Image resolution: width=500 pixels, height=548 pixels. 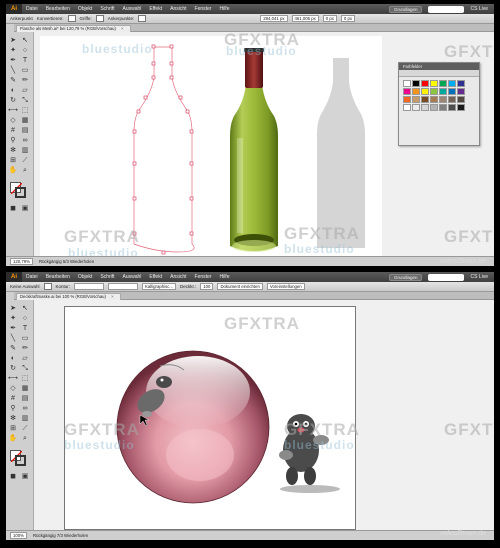 I want to click on graph-tool-icon: ▥, so click(x=25, y=150).